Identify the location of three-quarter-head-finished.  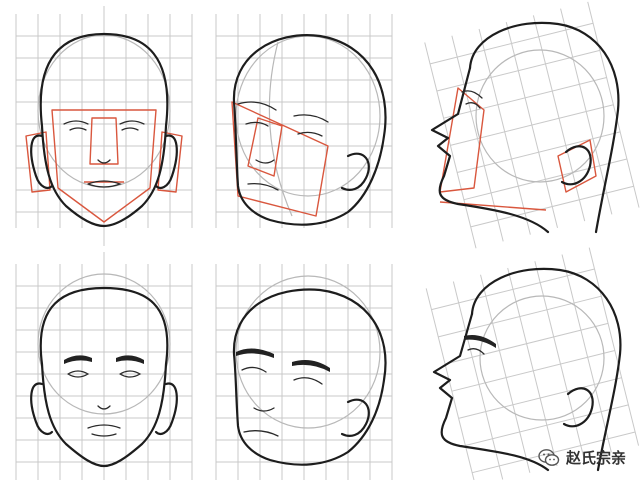
(304, 372).